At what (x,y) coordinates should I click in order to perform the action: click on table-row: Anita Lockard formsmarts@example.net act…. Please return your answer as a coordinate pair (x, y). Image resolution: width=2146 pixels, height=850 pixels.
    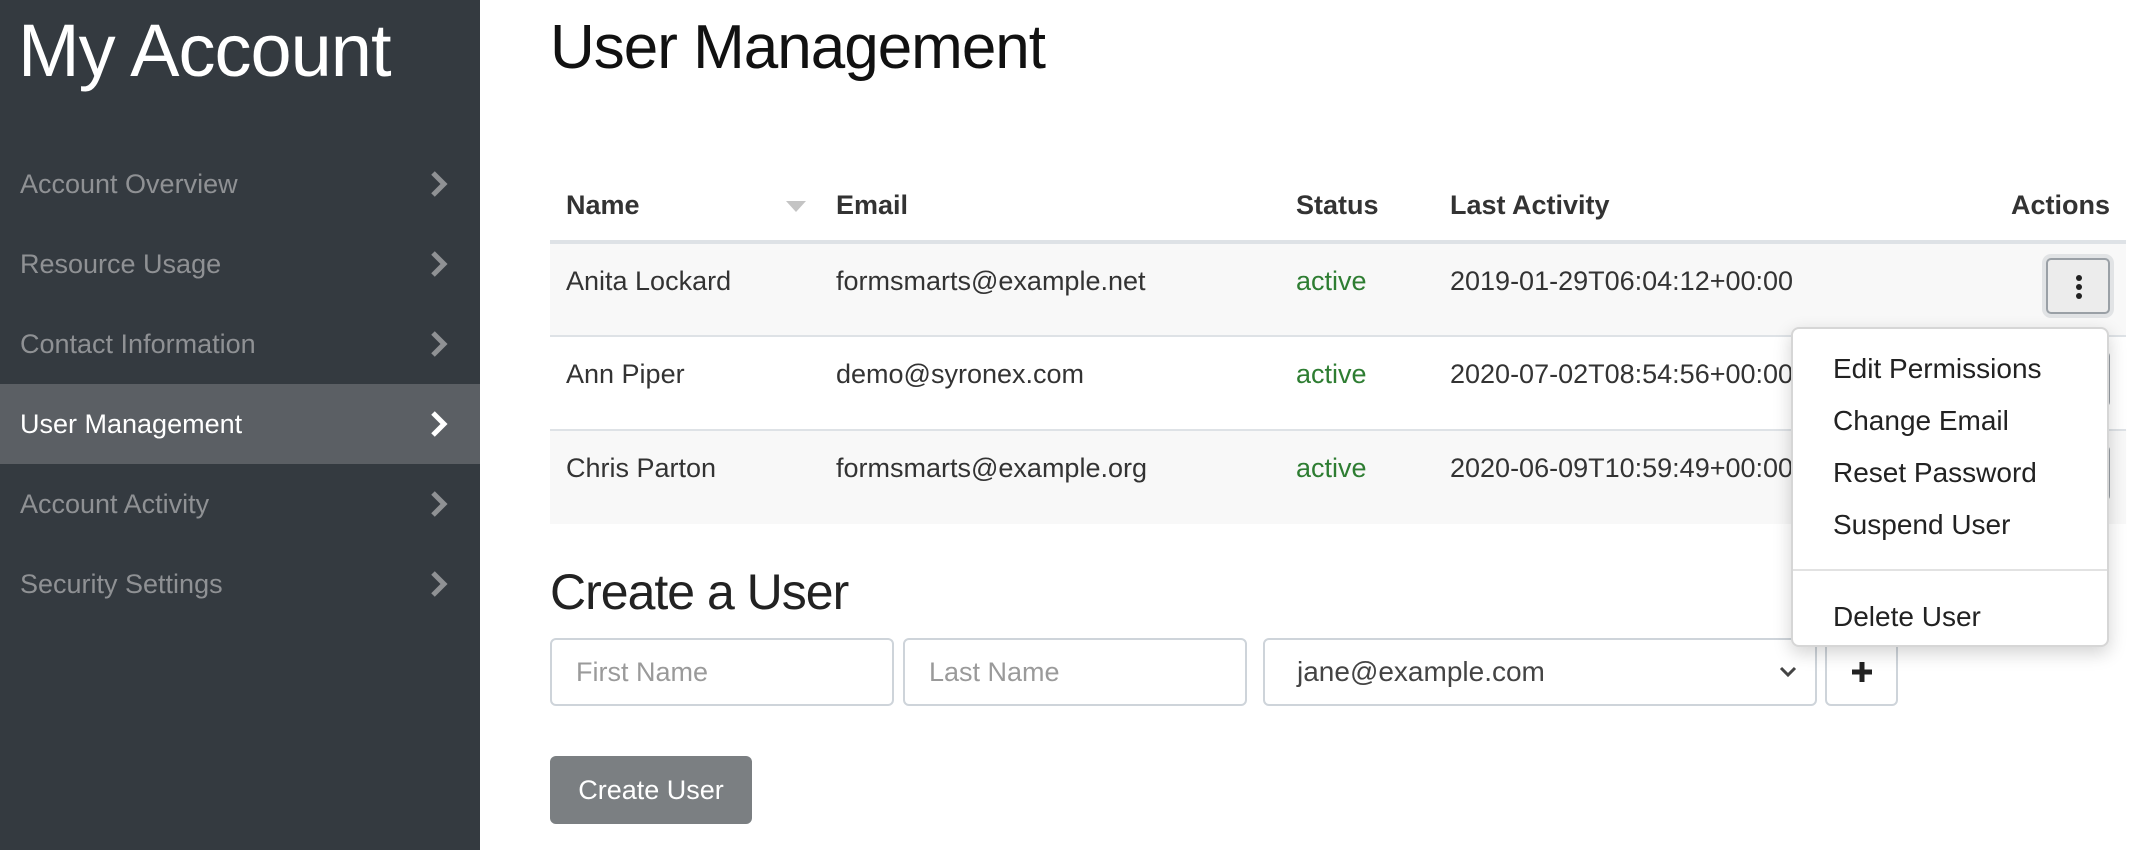
    Looking at the image, I should click on (1338, 288).